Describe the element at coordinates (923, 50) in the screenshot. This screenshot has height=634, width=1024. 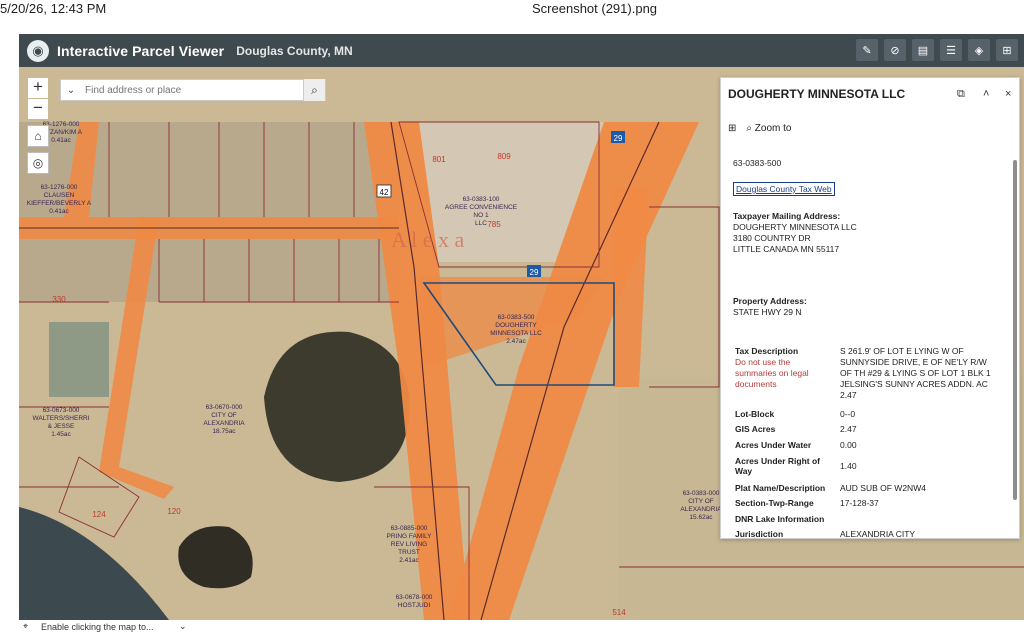
I see `print-icon: ▤` at that location.